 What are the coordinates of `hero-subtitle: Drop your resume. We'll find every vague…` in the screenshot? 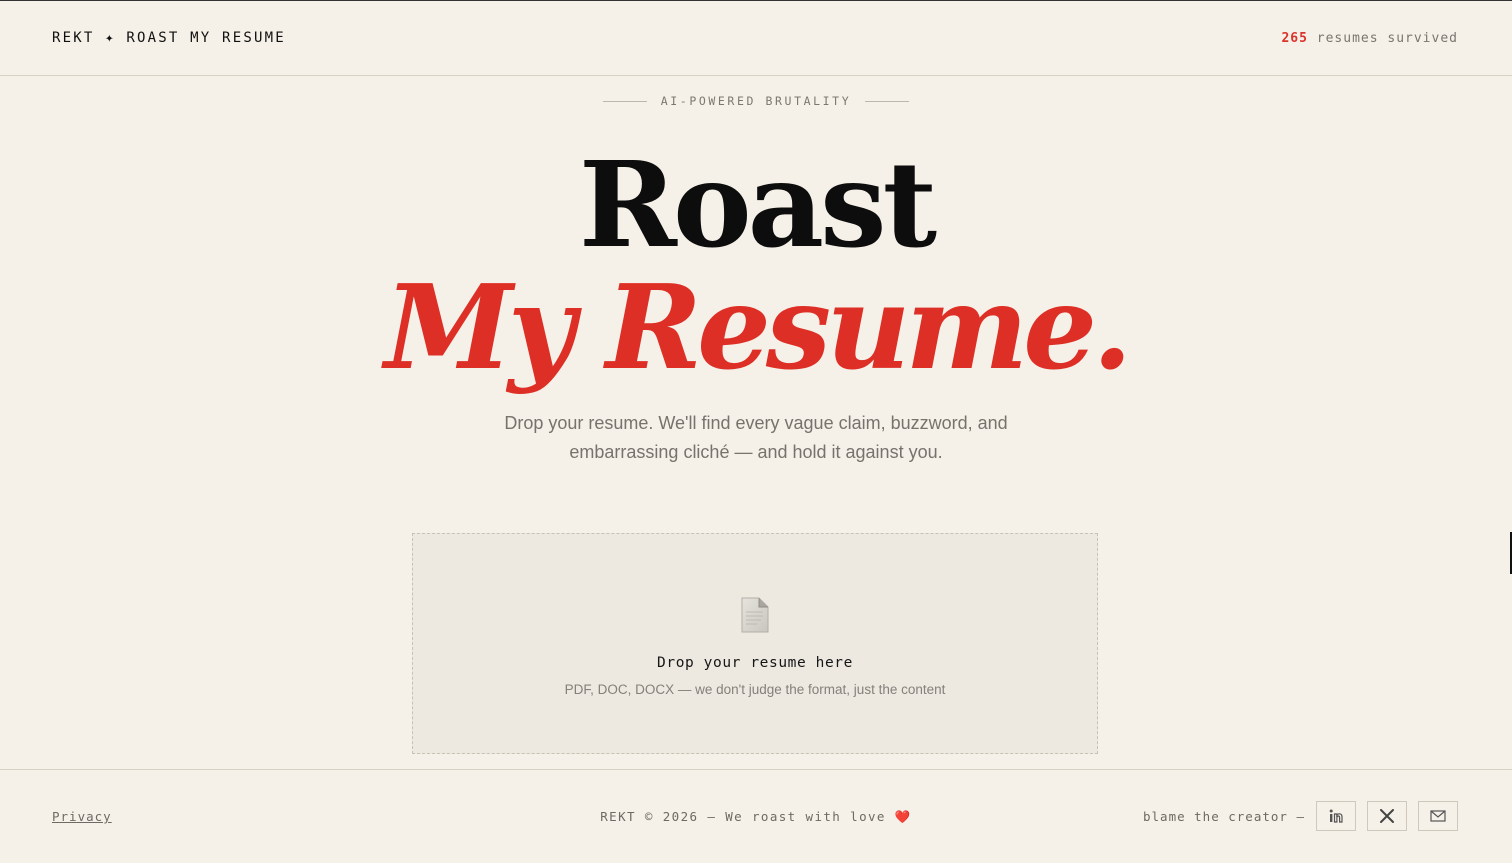 It's located at (756, 437).